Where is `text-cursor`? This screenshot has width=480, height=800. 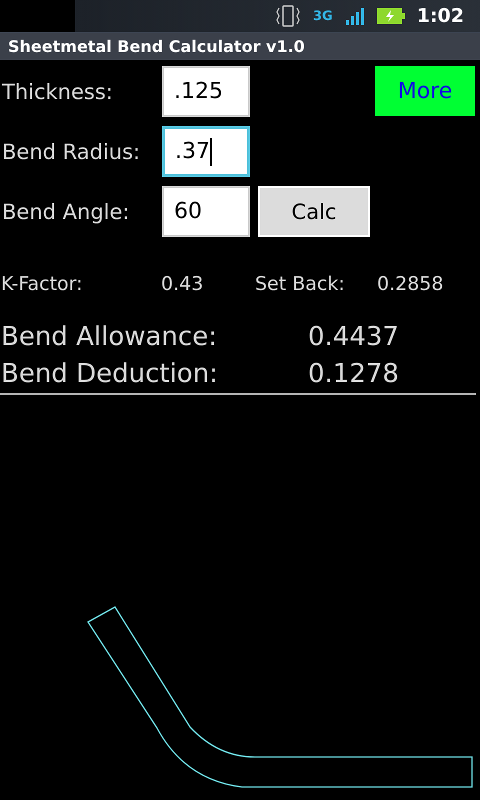 text-cursor is located at coordinates (211, 152).